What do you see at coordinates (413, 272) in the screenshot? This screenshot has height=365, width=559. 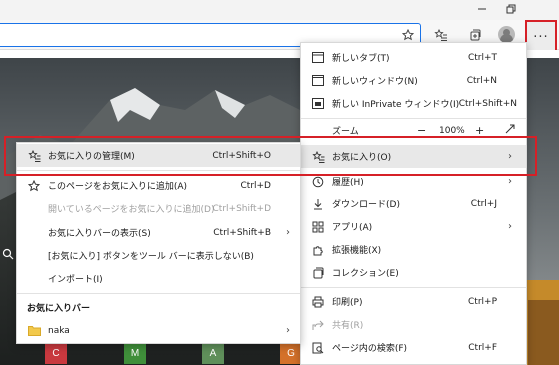 I see `menu-item-collections: コレクション(E)` at bounding box center [413, 272].